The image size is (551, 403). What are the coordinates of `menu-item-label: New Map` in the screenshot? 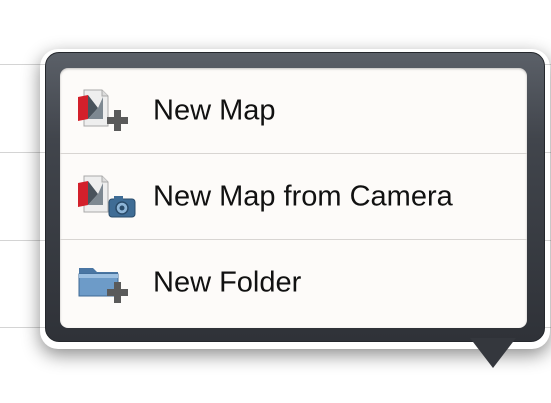 It's located at (214, 110).